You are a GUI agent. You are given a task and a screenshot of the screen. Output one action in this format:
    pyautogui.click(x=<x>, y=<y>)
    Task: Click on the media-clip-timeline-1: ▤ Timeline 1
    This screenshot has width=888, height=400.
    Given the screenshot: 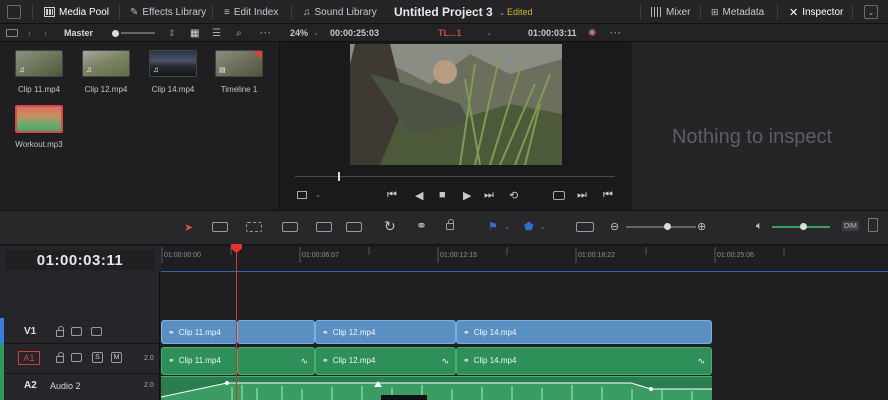 What is the action you would take?
    pyautogui.click(x=239, y=72)
    